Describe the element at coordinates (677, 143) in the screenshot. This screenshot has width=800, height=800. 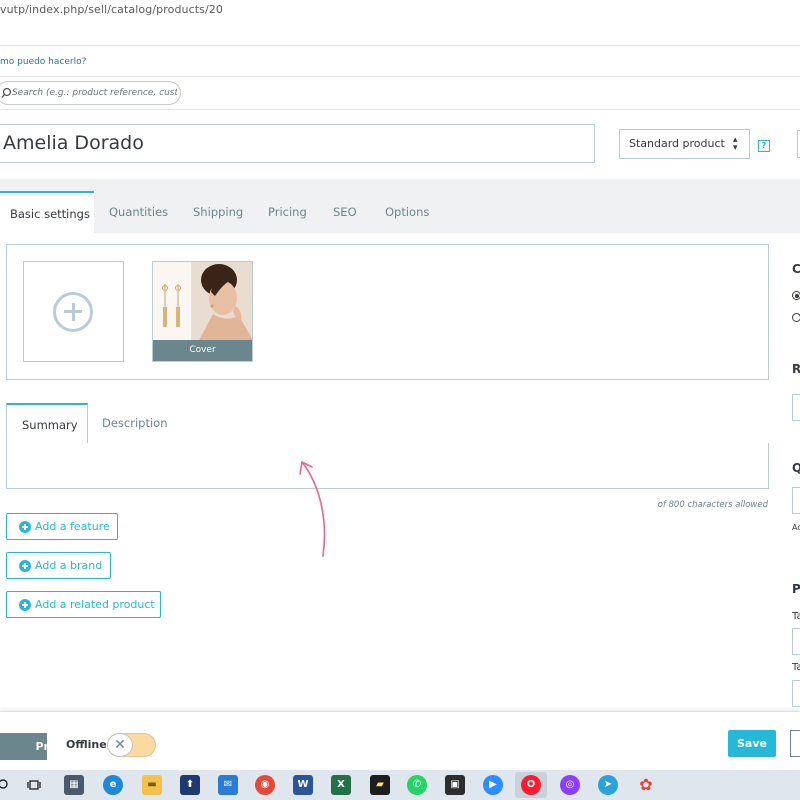
I see `product-type-value: Standard product` at that location.